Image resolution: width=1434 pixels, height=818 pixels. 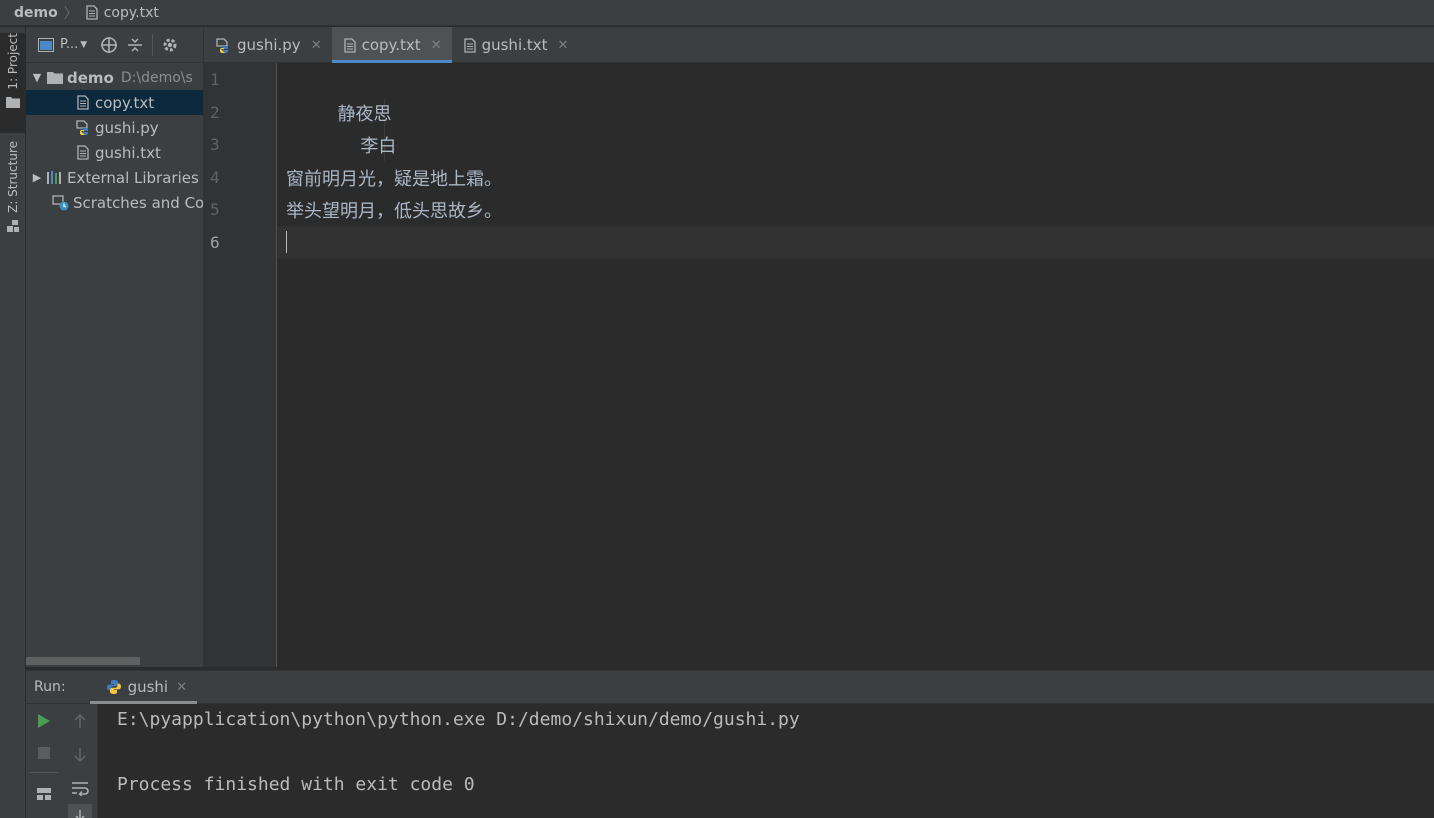 I want to click on tree-item-label: demo, so click(x=90, y=77).